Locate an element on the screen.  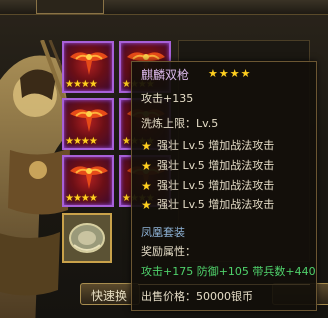
shield-item-slot is located at coordinates (87, 238).